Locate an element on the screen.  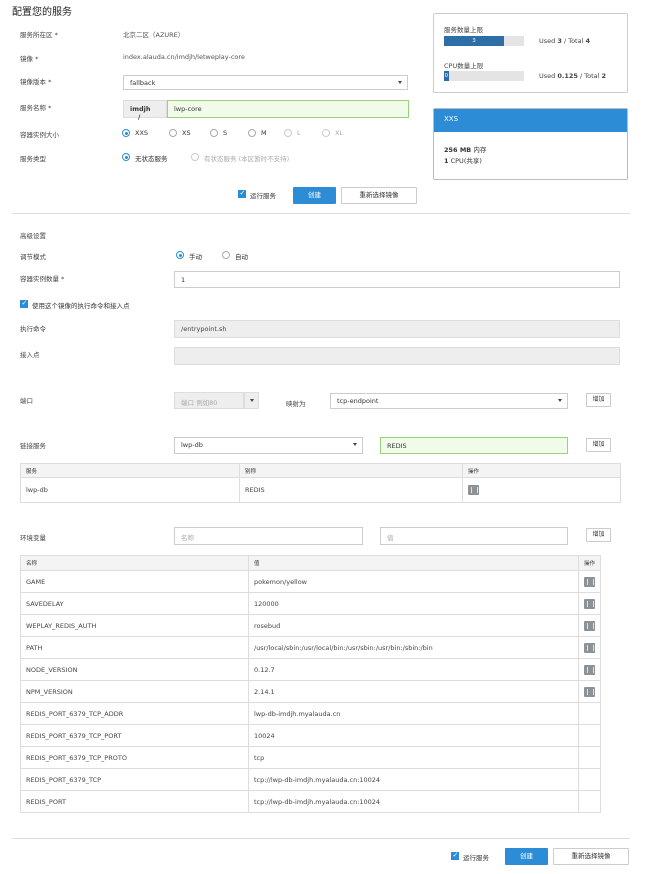
link-alias-input: REDIS is located at coordinates (474, 445).